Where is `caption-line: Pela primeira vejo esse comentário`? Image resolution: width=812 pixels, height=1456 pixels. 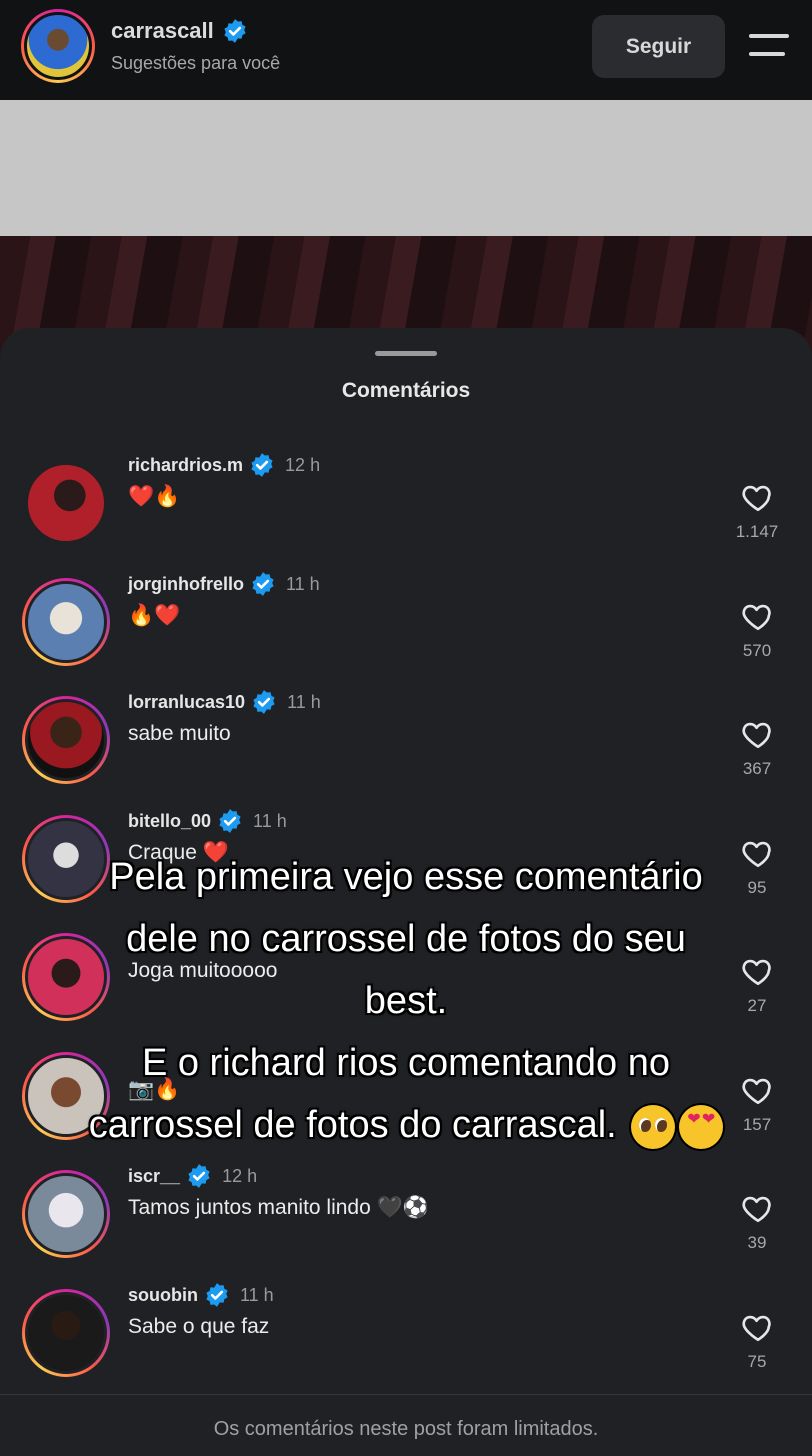 caption-line: Pela primeira vejo esse comentário is located at coordinates (406, 877).